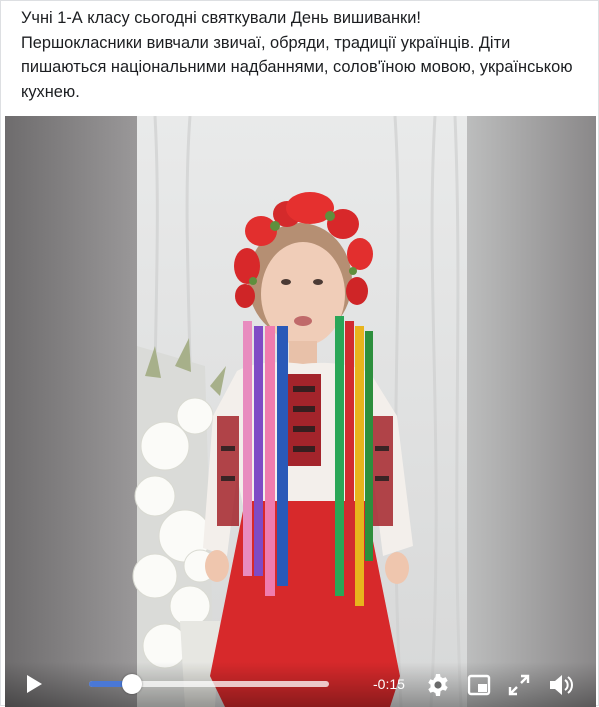 This screenshot has height=707, width=599. I want to click on picture-in-picture-icon, so click(479, 685).